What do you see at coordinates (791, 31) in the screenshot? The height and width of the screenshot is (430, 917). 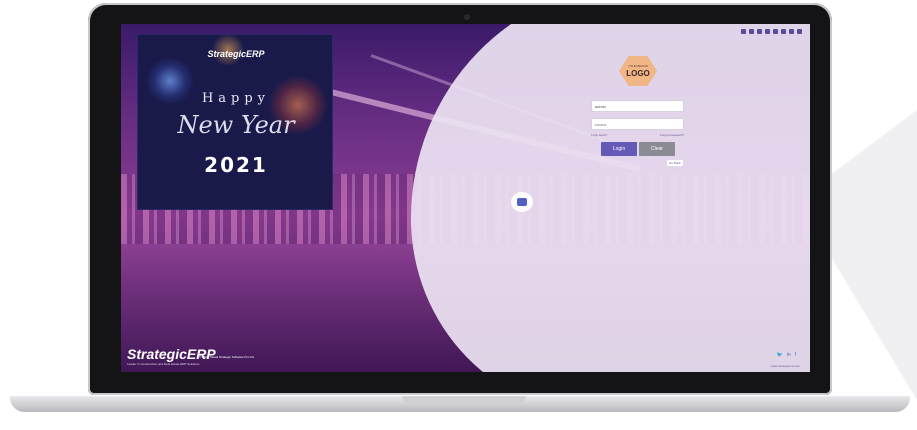 I see `chat-icon` at bounding box center [791, 31].